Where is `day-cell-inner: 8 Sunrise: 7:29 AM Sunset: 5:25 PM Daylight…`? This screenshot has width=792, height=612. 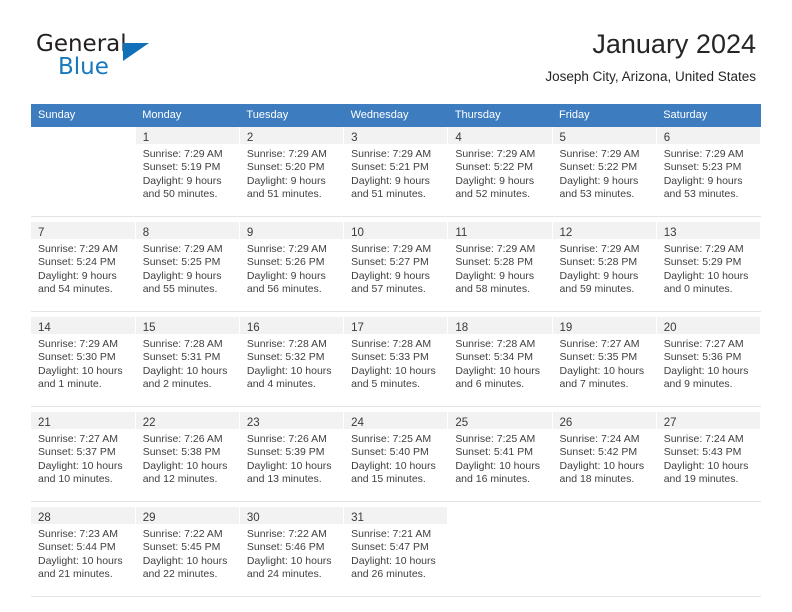 day-cell-inner: 8 Sunrise: 7:29 AM Sunset: 5:25 PM Daylight… is located at coordinates (187, 266).